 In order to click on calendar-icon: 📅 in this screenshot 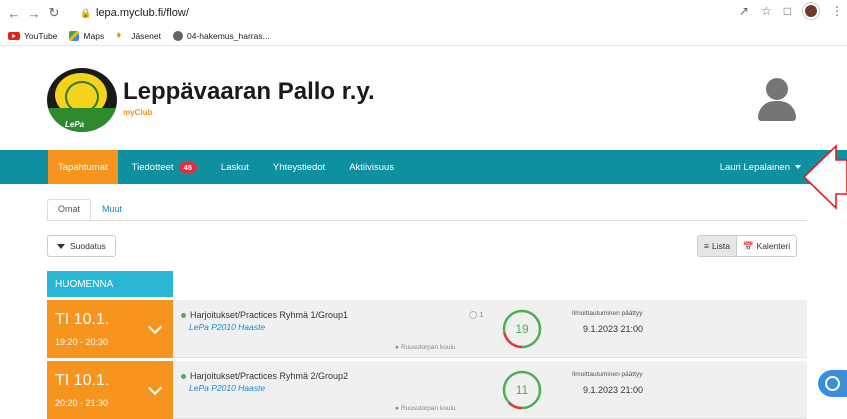, I will do `click(748, 245)`.